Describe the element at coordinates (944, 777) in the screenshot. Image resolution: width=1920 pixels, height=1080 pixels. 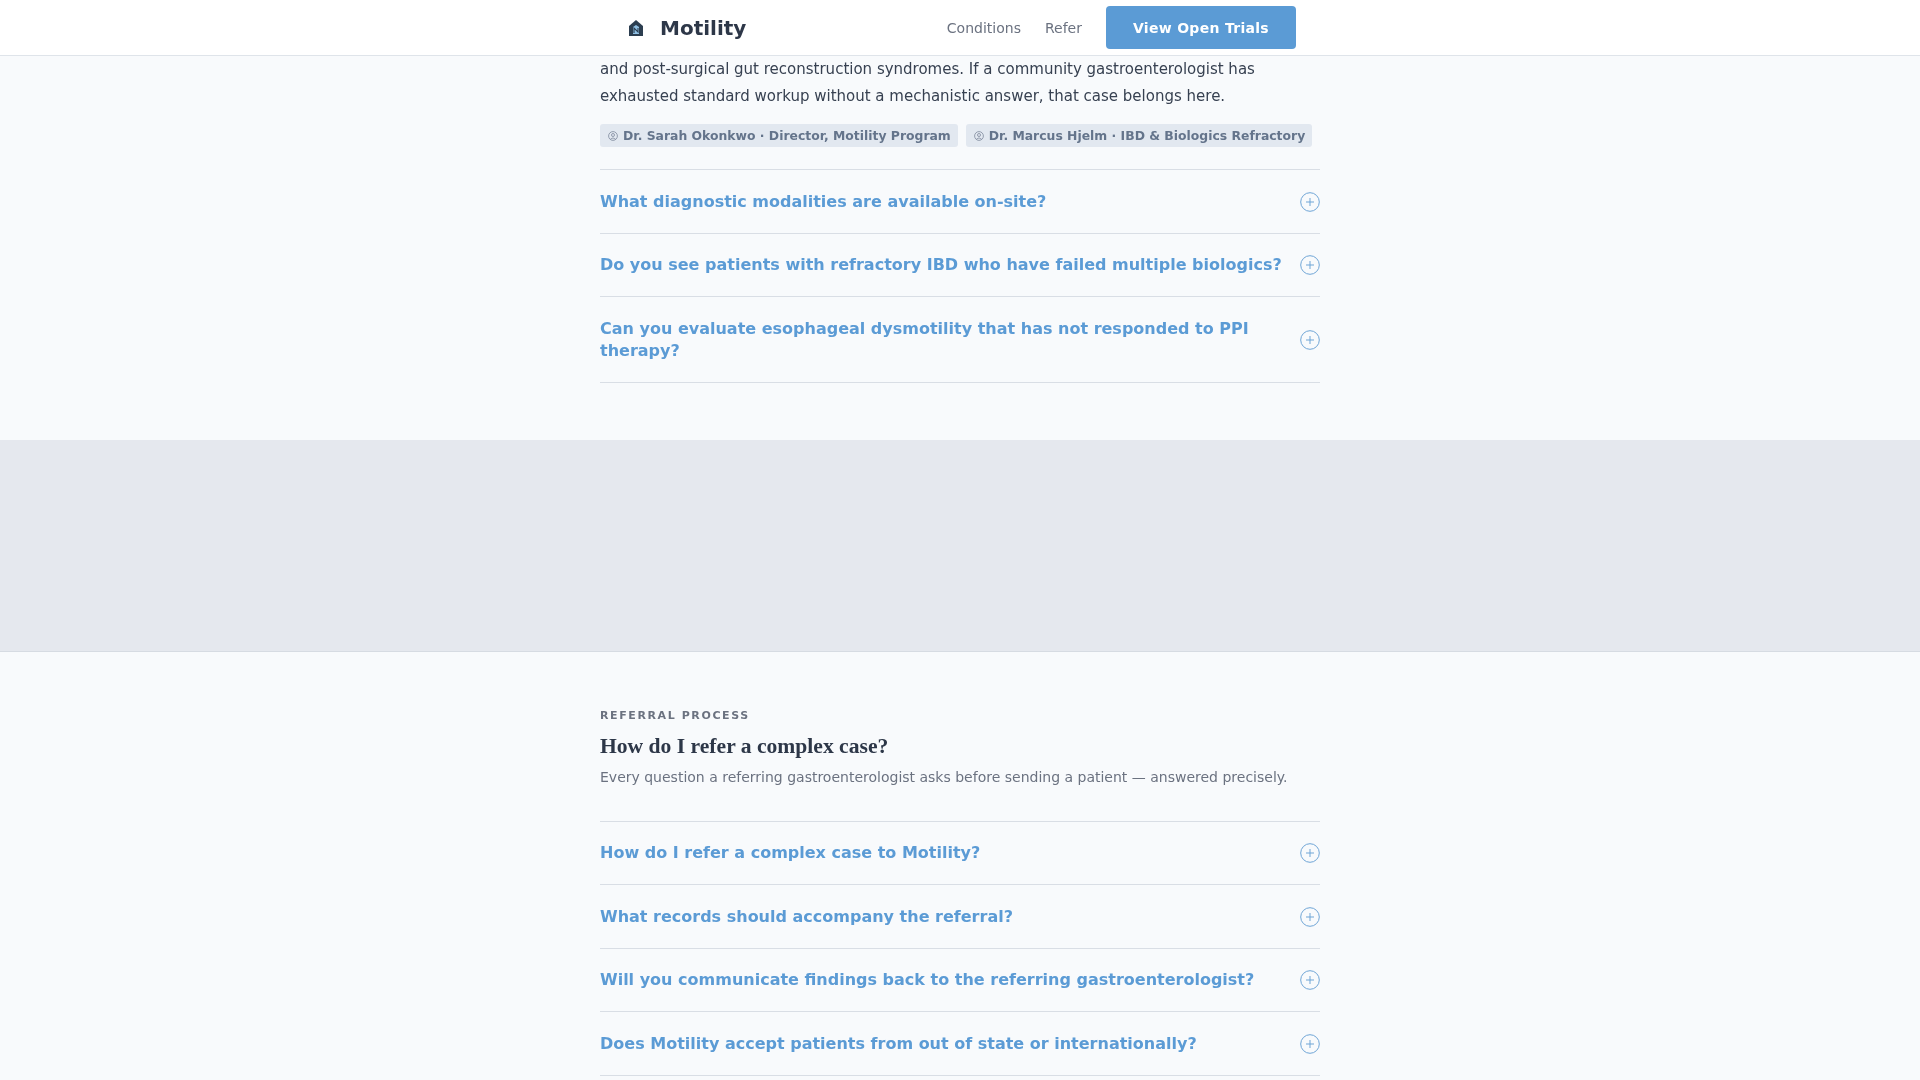
I see `section-subtitle: Every question a referring gastroenterologist asks before sending a patient — answered precisely.` at that location.